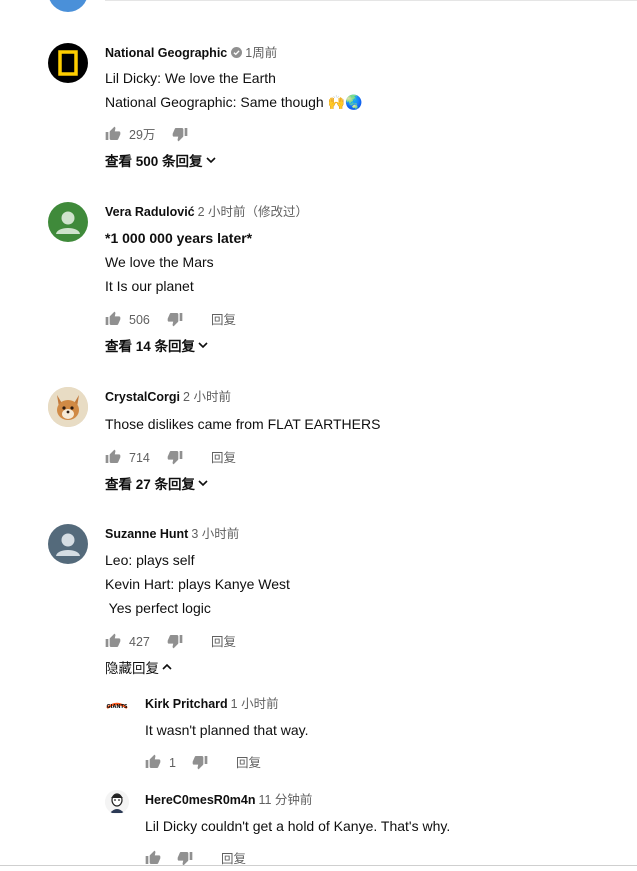 The image size is (637, 871). What do you see at coordinates (146, 534) in the screenshot?
I see `comment-author: Suzanne Hunt` at bounding box center [146, 534].